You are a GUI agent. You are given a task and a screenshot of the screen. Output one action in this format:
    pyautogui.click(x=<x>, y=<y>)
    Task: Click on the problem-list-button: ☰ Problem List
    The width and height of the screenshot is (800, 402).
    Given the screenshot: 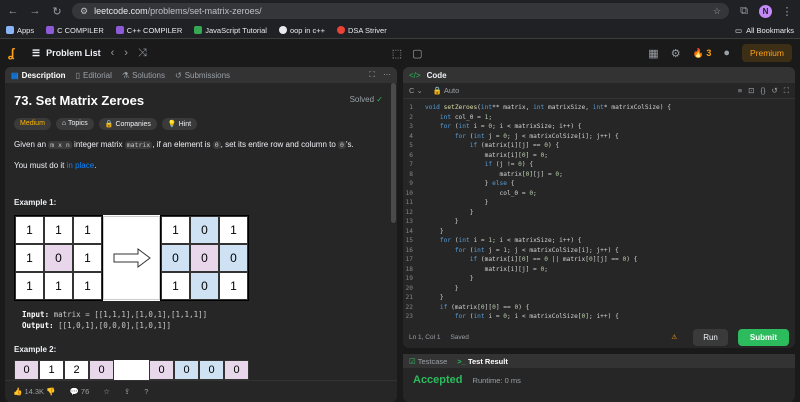 What is the action you would take?
    pyautogui.click(x=66, y=53)
    